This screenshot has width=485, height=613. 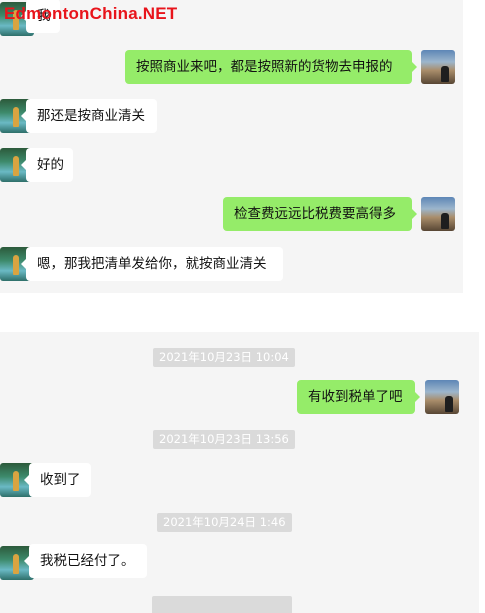 I want to click on site-watermark: EdmontonChina.NET, so click(x=91, y=13).